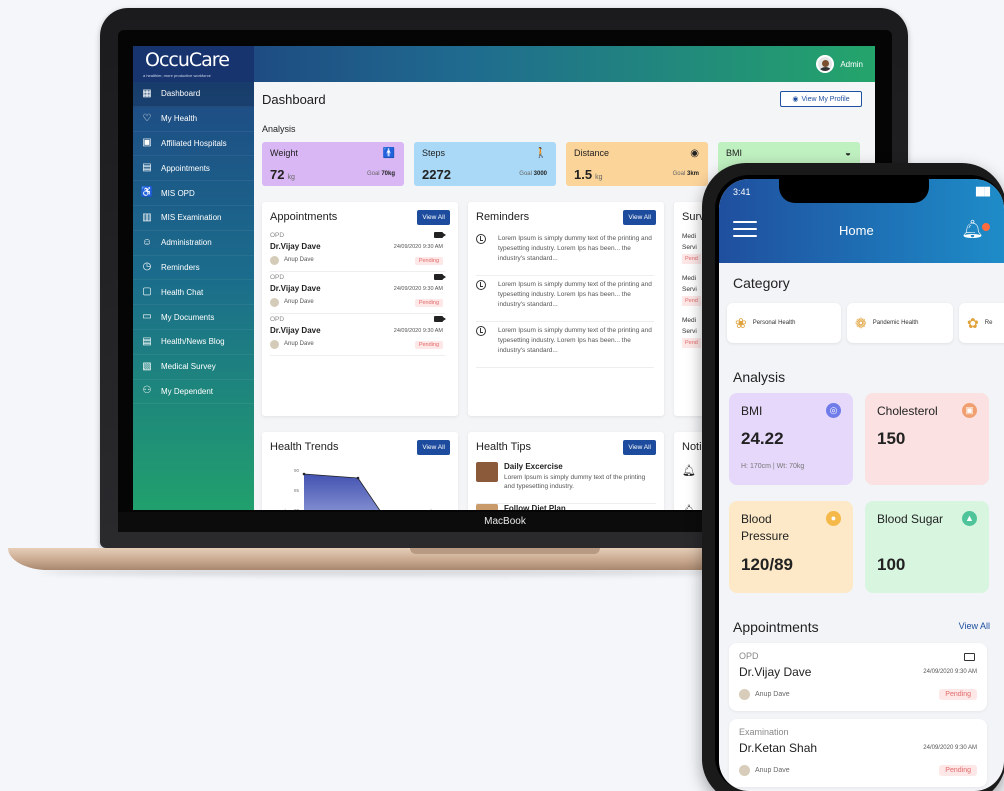  What do you see at coordinates (376, 559) in the screenshot?
I see `laptop-base` at bounding box center [376, 559].